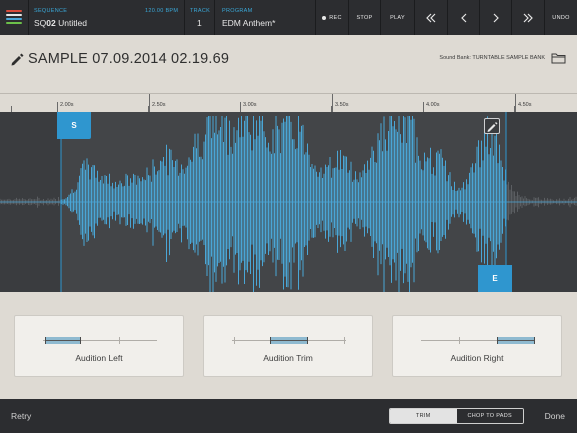 This screenshot has height=433, width=577. Describe the element at coordinates (558, 58) in the screenshot. I see `folder-icon` at that location.